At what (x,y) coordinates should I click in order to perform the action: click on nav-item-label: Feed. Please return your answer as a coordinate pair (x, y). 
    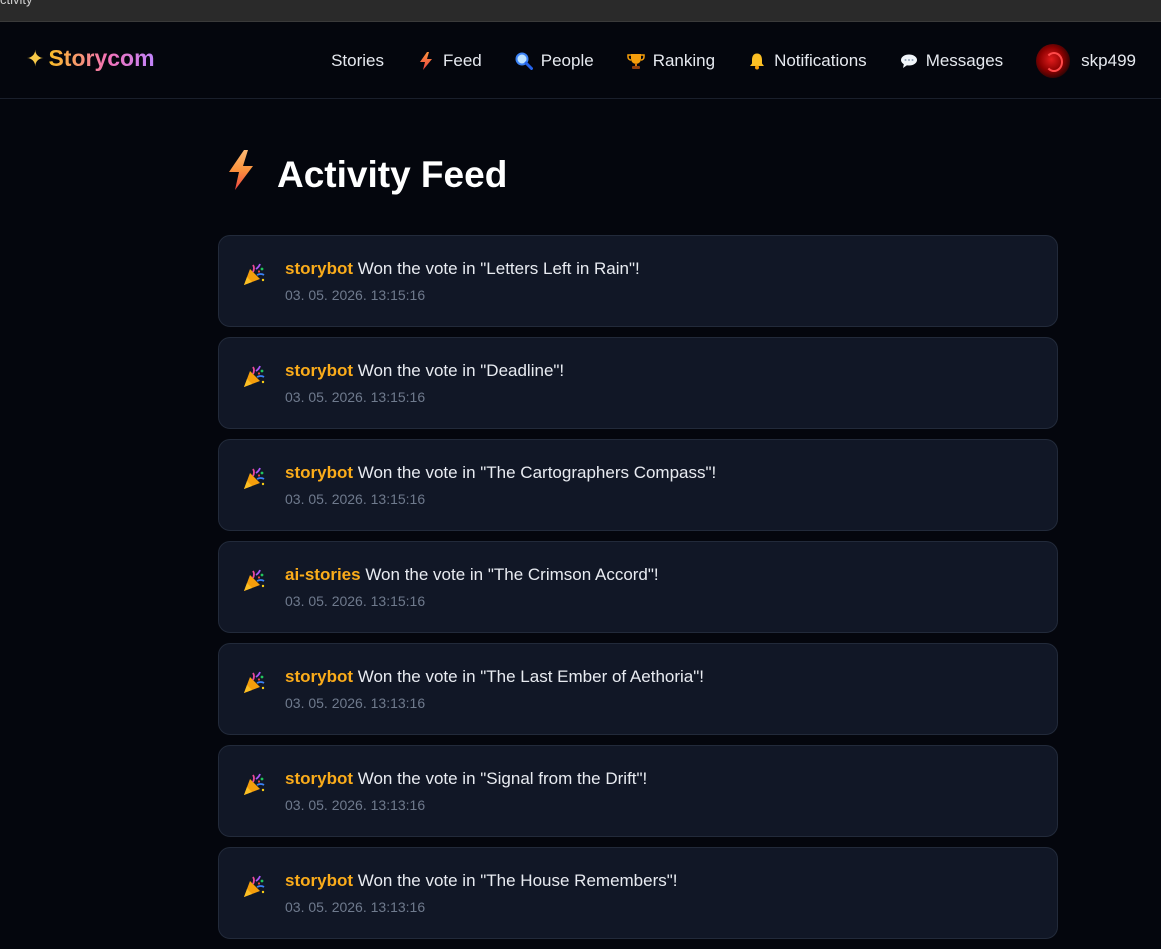
    Looking at the image, I should click on (462, 60).